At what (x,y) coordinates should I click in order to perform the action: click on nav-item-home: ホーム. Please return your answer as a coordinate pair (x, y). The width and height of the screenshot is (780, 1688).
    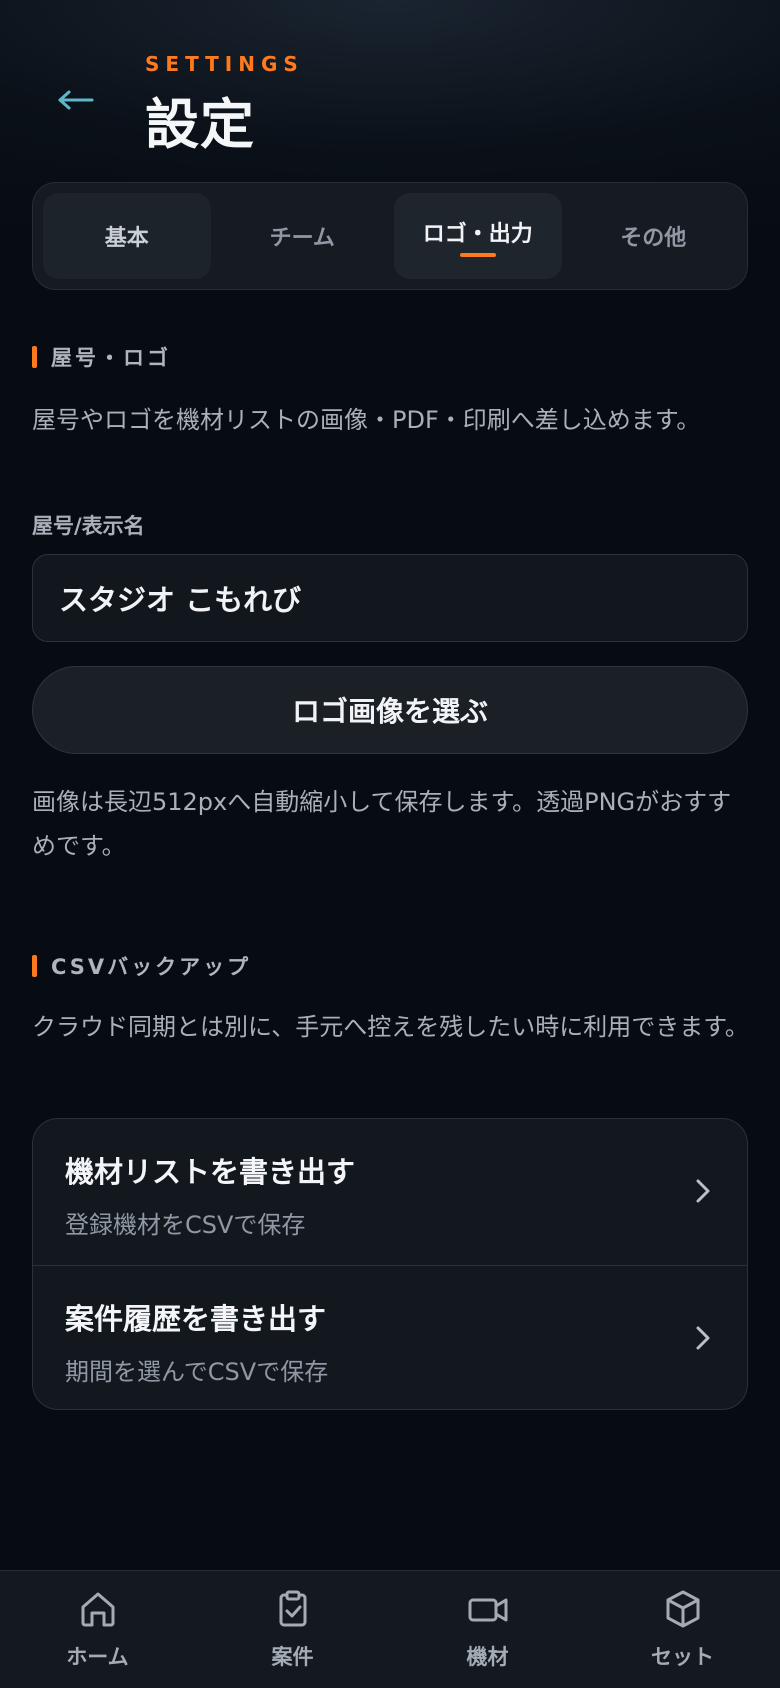
    Looking at the image, I should click on (97, 1629).